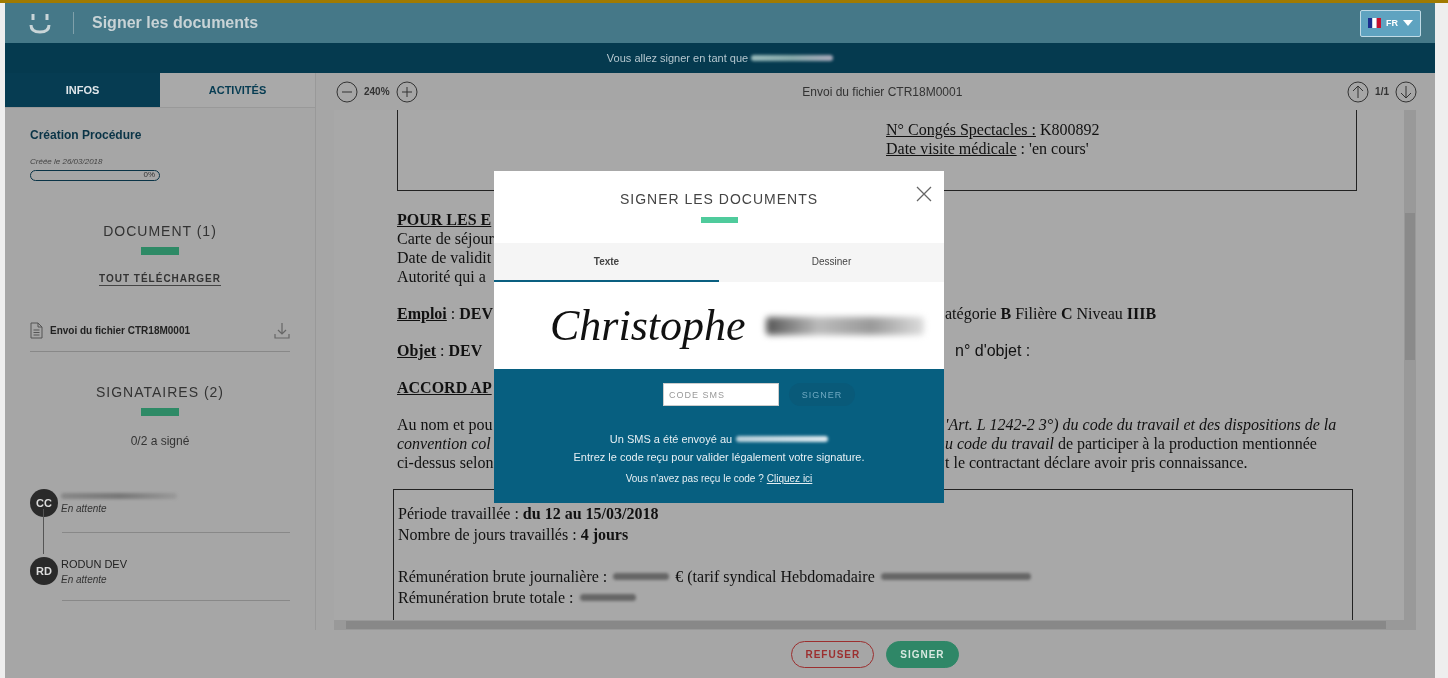 This screenshot has width=1448, height=678. I want to click on language-dropdown: FR, so click(1390, 23).